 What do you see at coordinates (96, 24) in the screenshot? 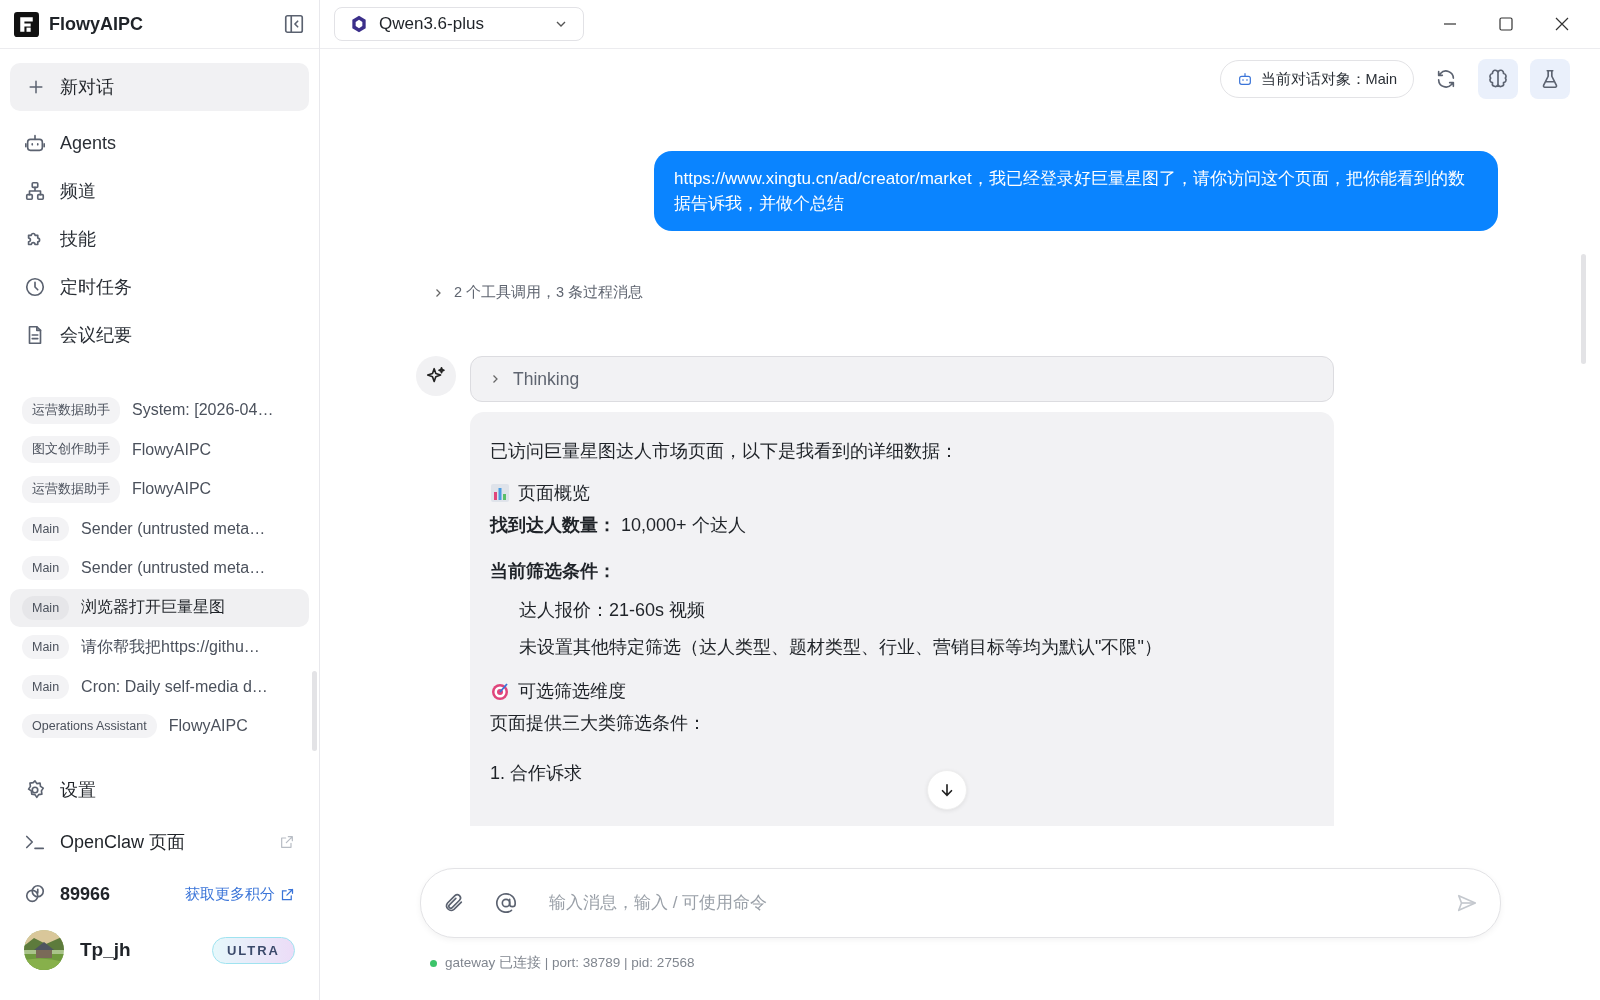
I see `app-name: FlowyAIPC` at bounding box center [96, 24].